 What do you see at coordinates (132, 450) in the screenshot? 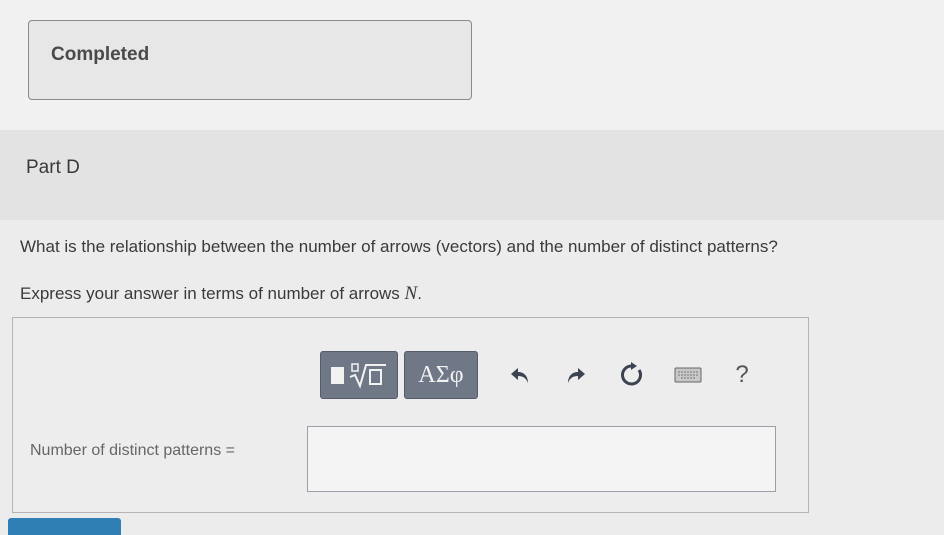
I see `answer-label: Number of distinct patterns =` at bounding box center [132, 450].